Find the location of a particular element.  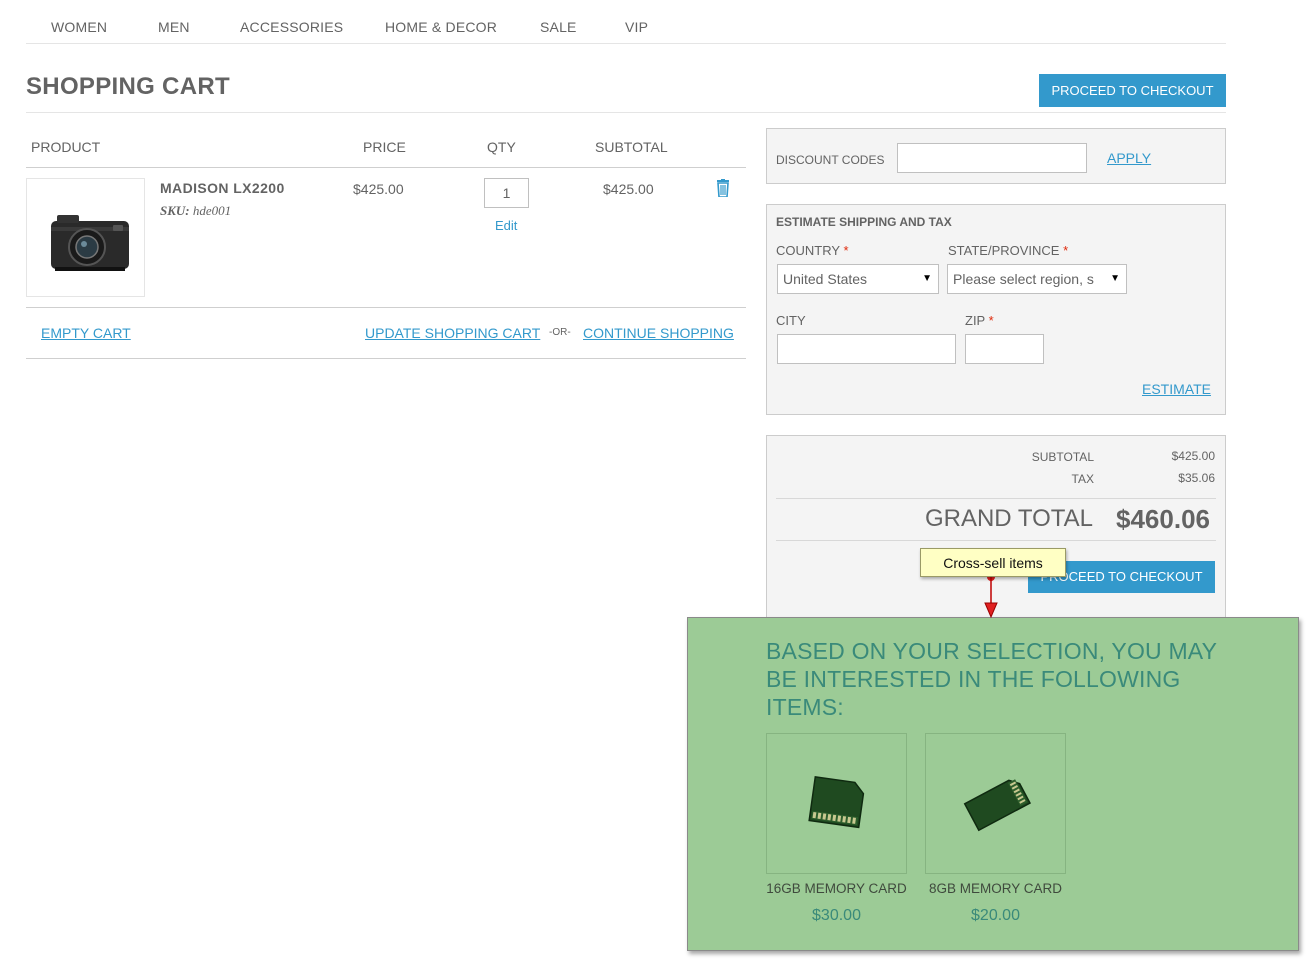

or-separator: -OR- is located at coordinates (560, 332).